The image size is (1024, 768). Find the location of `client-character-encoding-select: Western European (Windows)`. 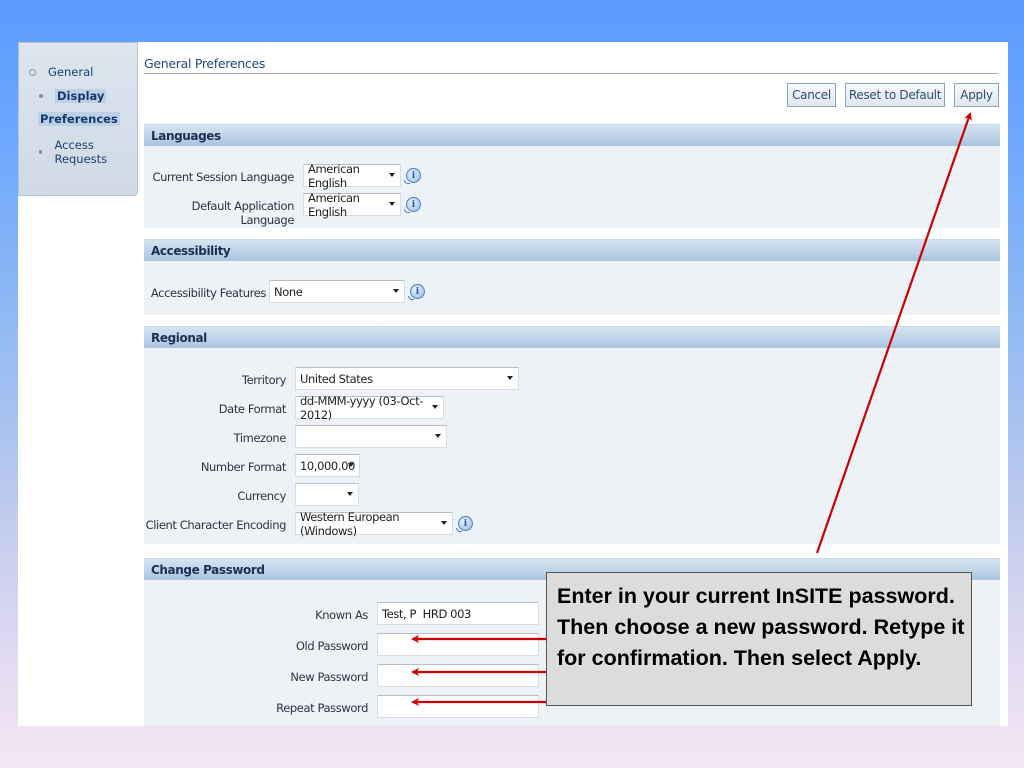

client-character-encoding-select: Western European (Windows) is located at coordinates (374, 523).